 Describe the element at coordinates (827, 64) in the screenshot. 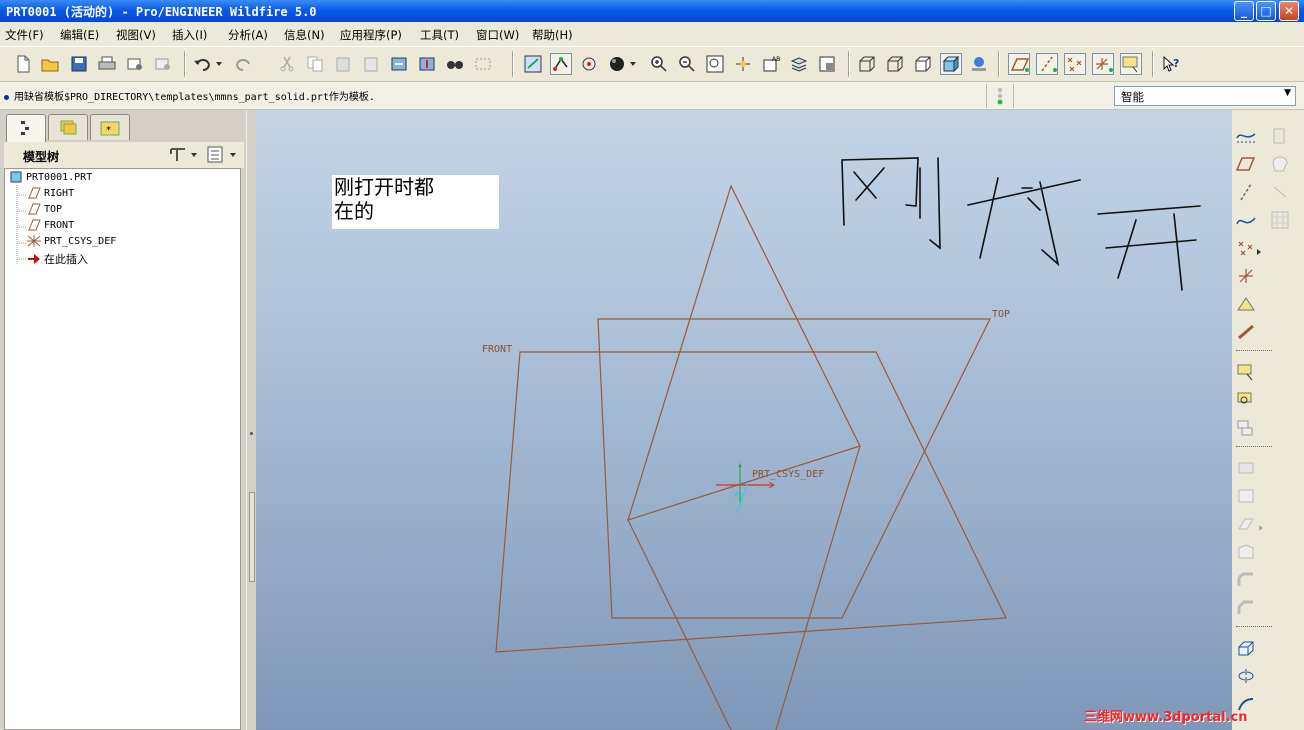

I see `view-manager-icon` at that location.